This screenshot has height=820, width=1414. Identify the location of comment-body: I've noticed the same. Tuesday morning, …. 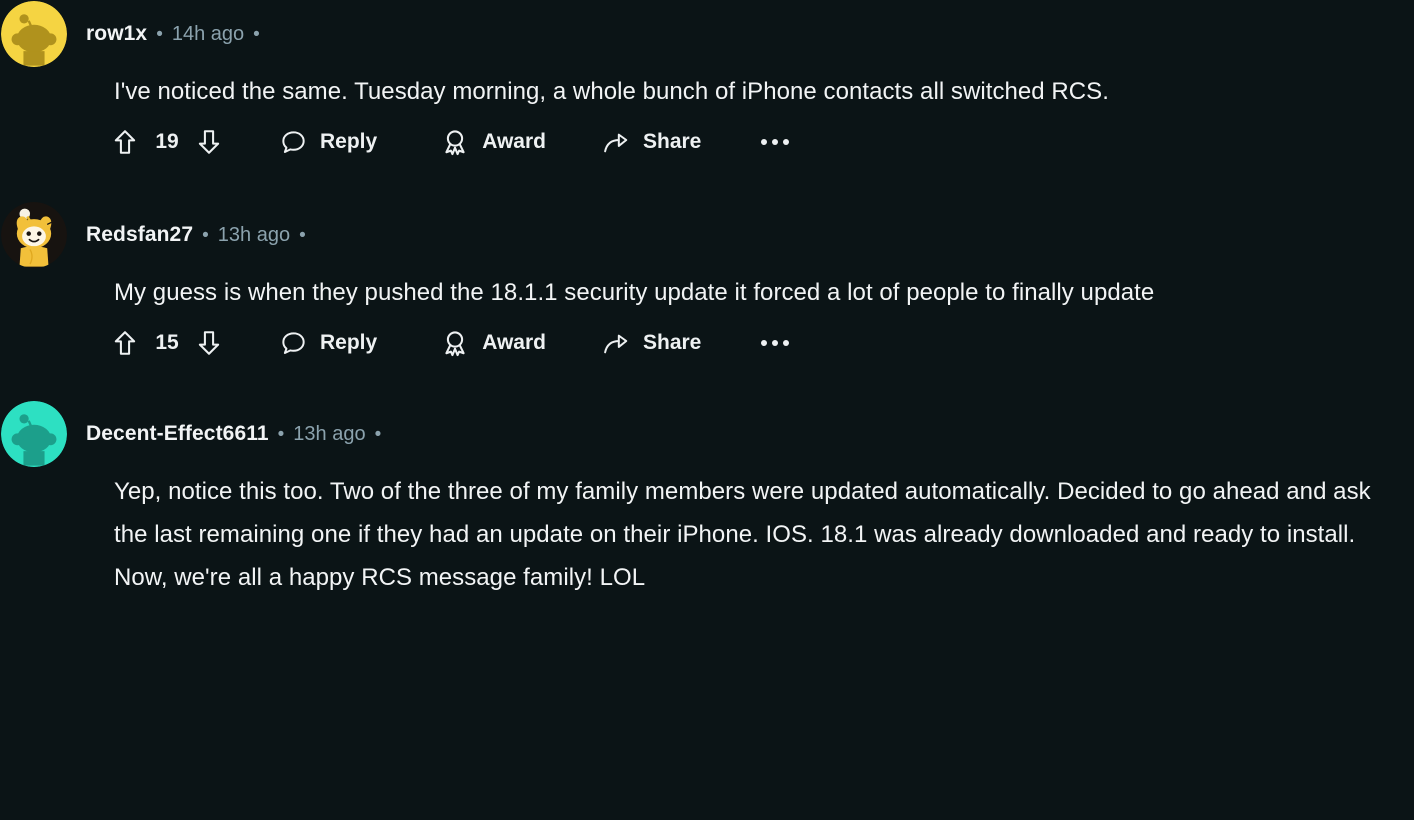
(611, 91).